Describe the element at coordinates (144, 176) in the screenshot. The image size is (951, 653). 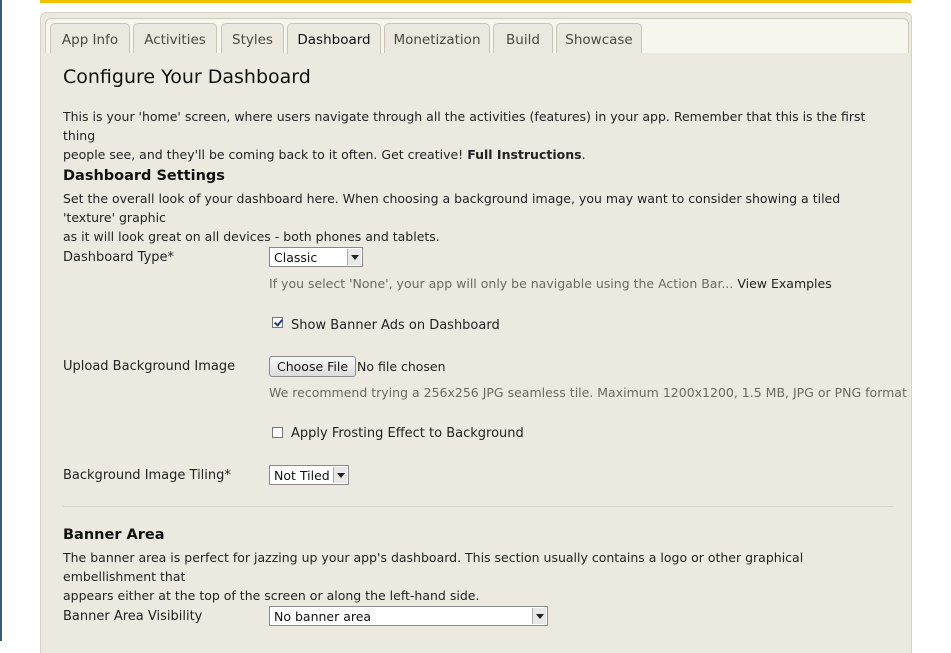
I see `dashboard-settings-heading: Dashboard Settings` at that location.